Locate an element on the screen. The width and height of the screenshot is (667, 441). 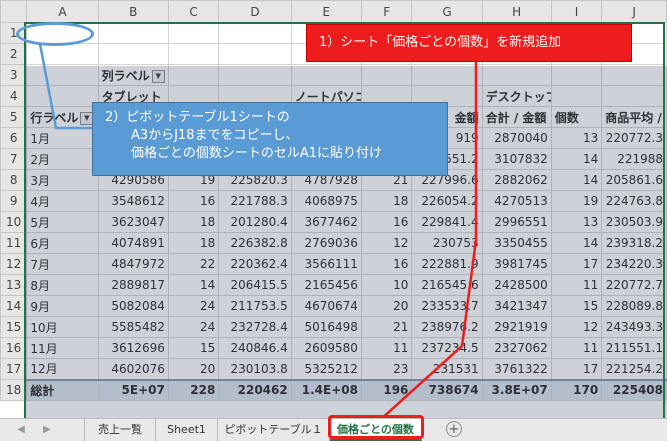
cell: 206415.5 is located at coordinates (255, 285).